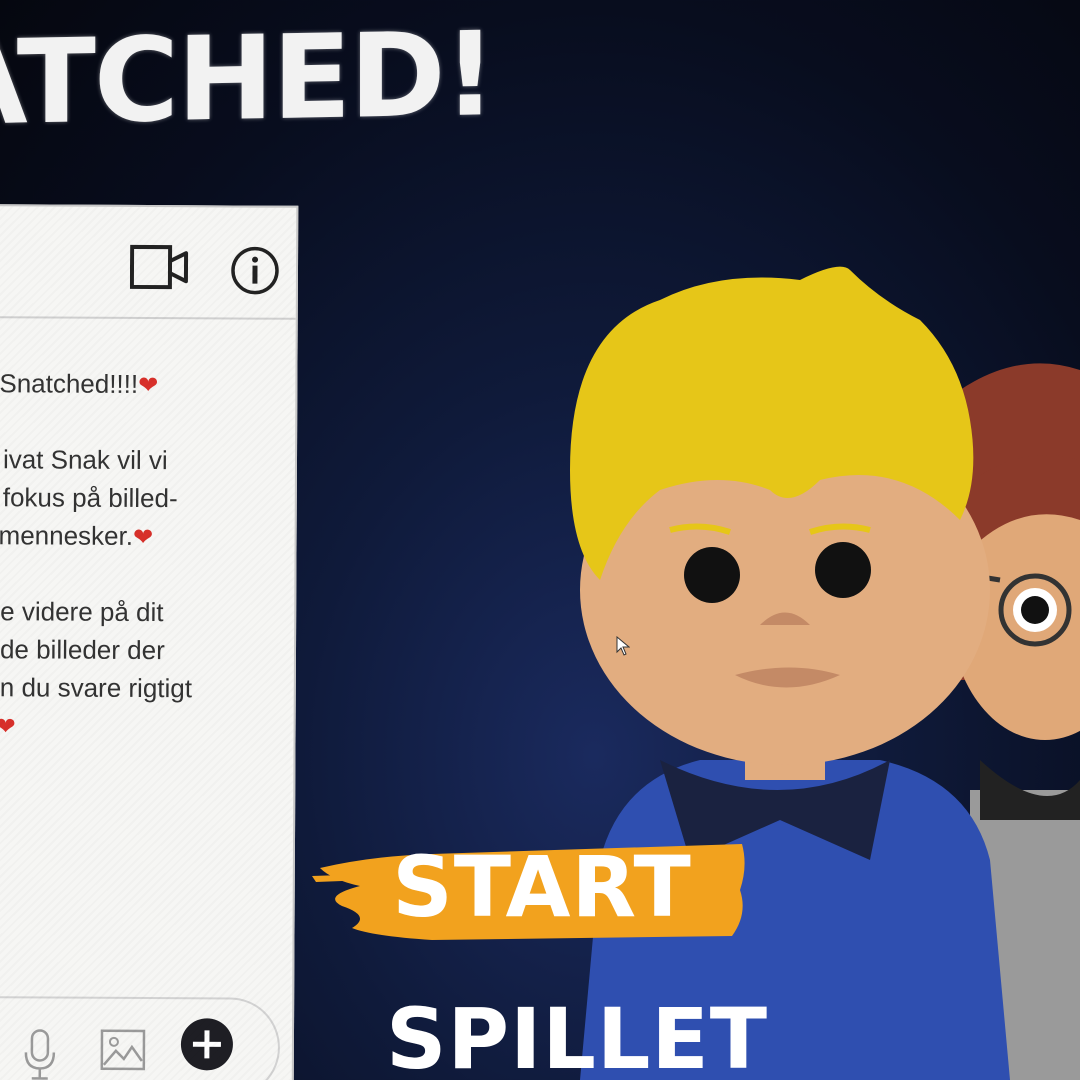  I want to click on mouse-cursor-icon, so click(623, 646).